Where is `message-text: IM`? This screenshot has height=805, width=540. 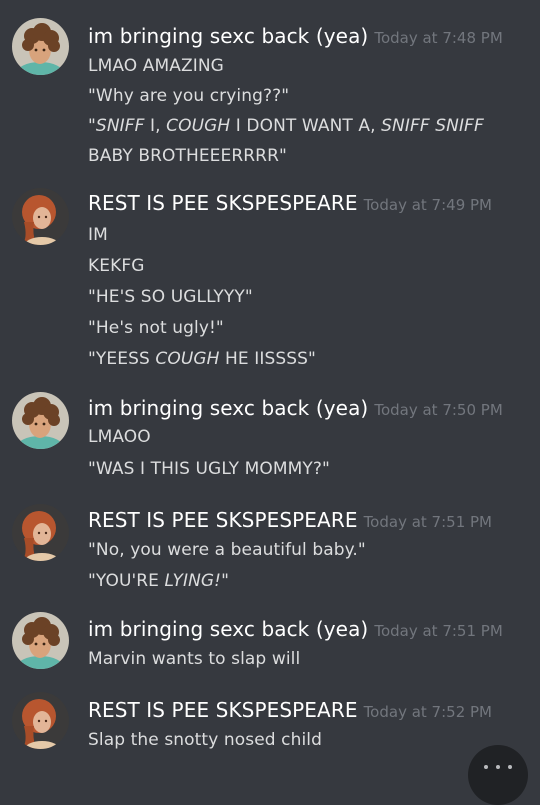
message-text: IM is located at coordinates (98, 235).